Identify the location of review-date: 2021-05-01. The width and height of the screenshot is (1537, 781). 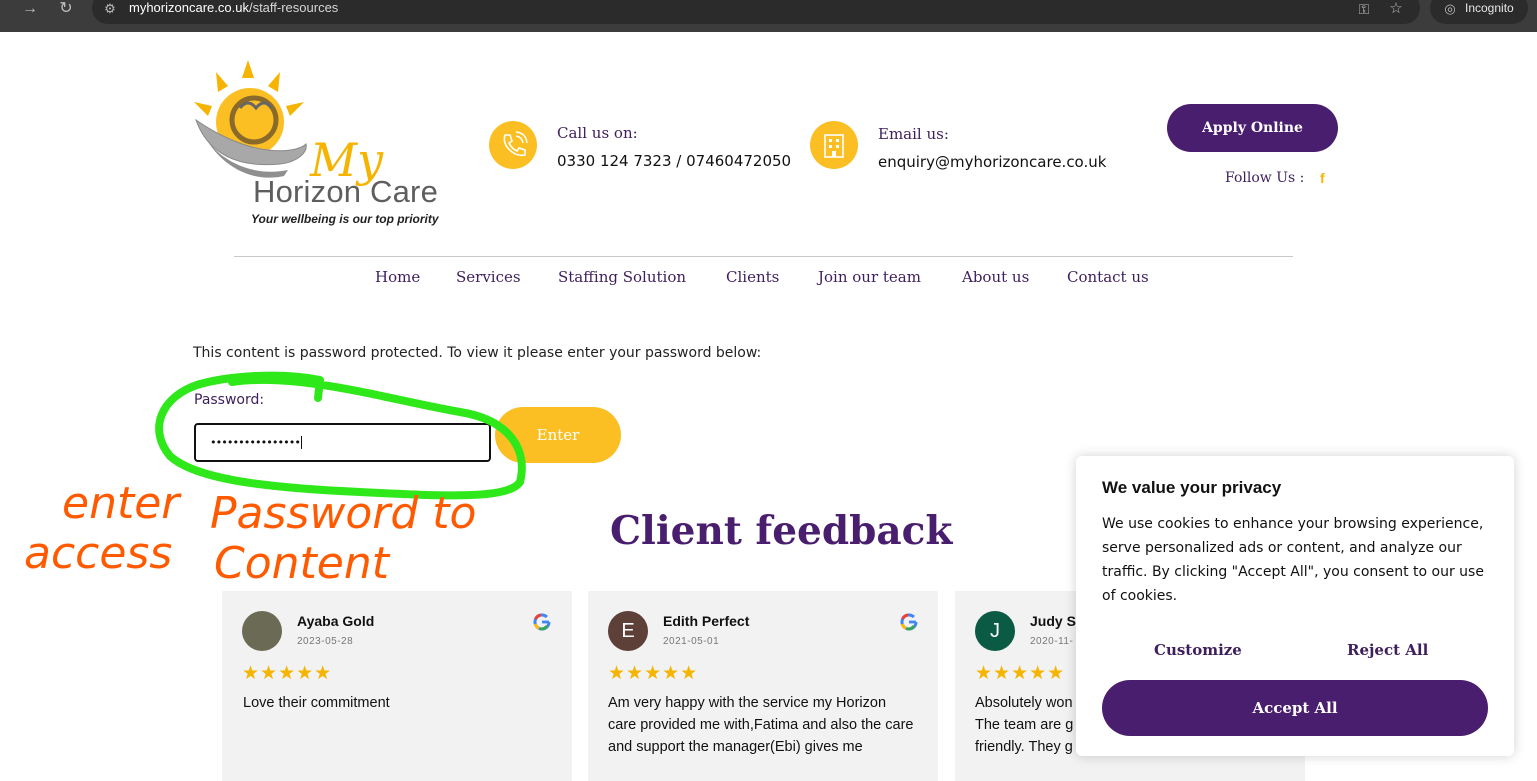
(691, 641).